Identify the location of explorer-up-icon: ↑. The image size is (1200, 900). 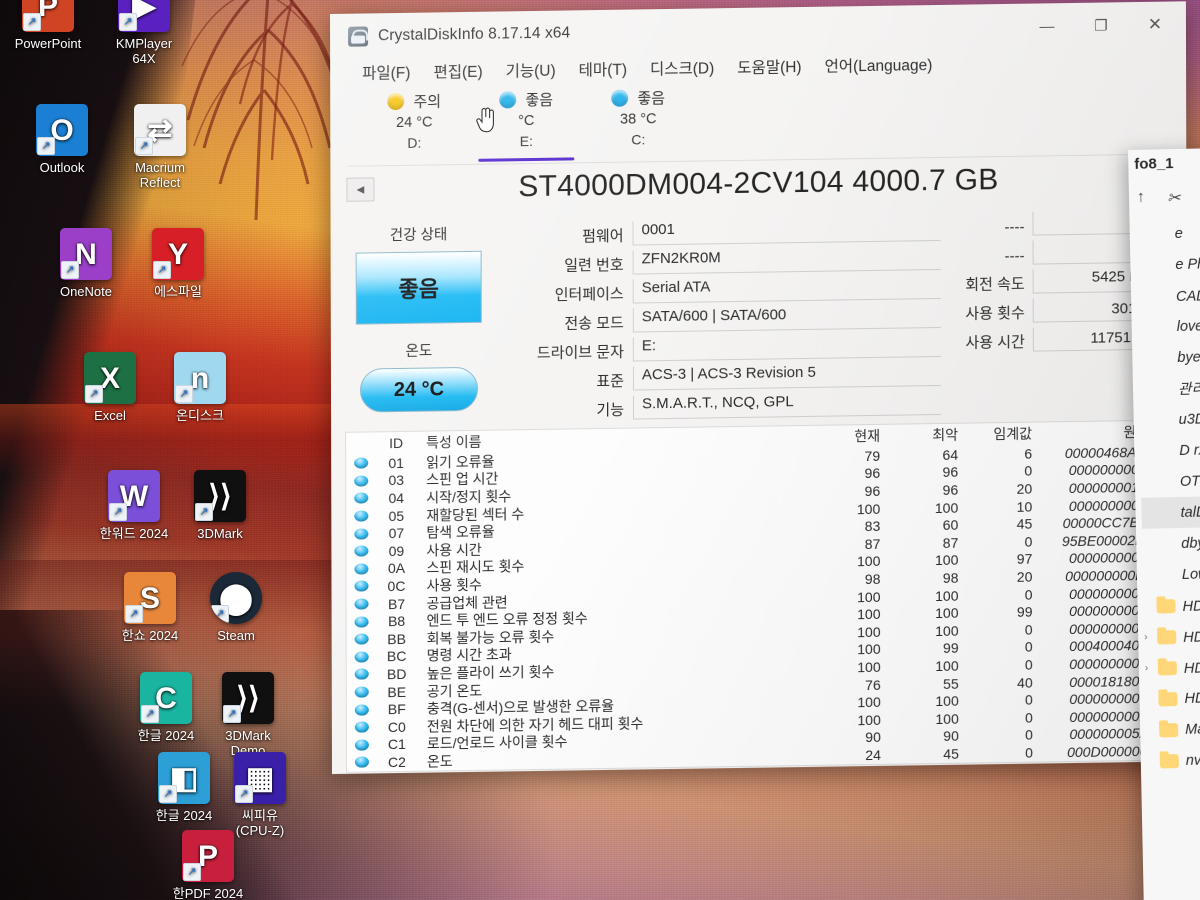
(1141, 199).